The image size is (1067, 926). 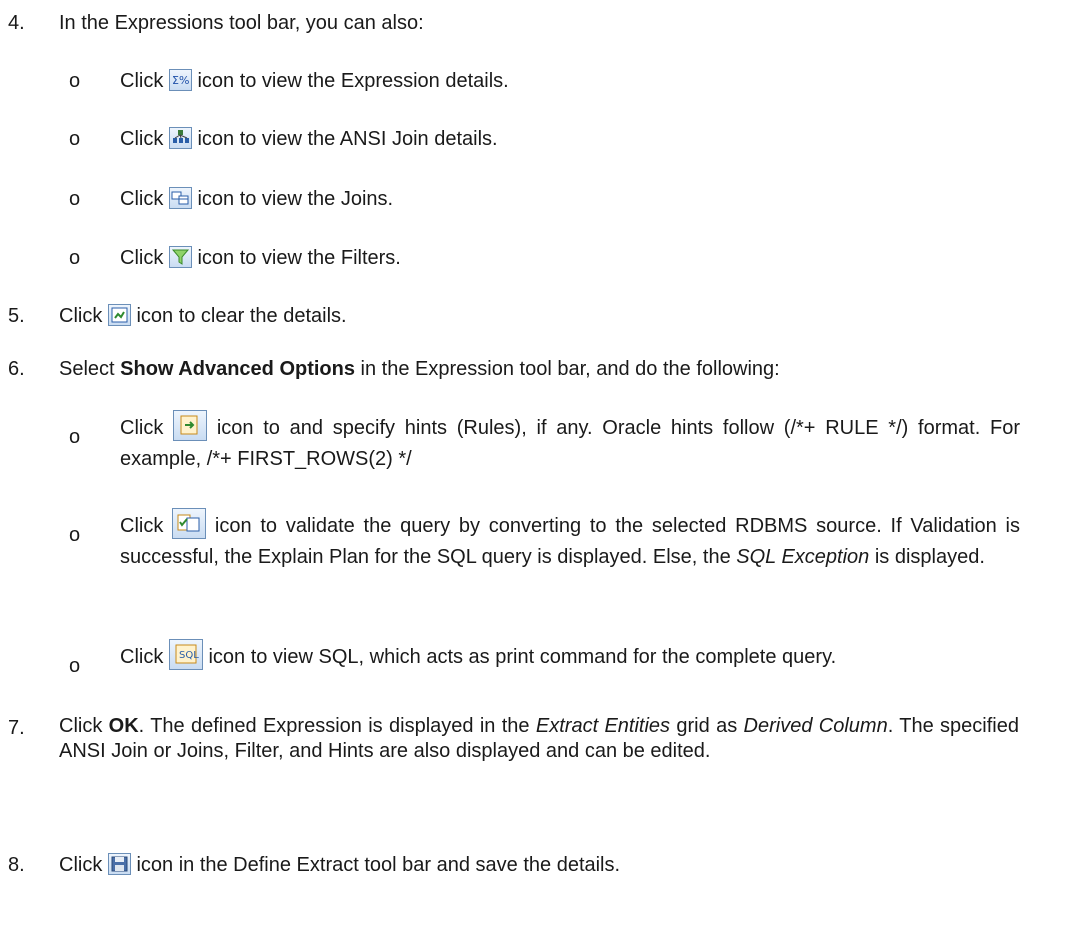 What do you see at coordinates (189, 655) in the screenshot?
I see `svg-text: SQL` at bounding box center [189, 655].